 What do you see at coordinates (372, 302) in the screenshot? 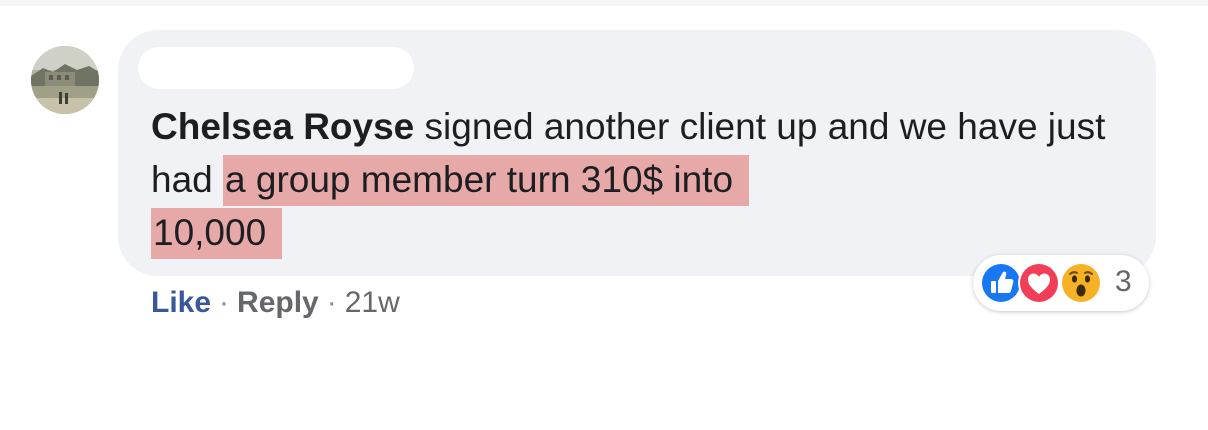
I see `timestamp: 21w` at bounding box center [372, 302].